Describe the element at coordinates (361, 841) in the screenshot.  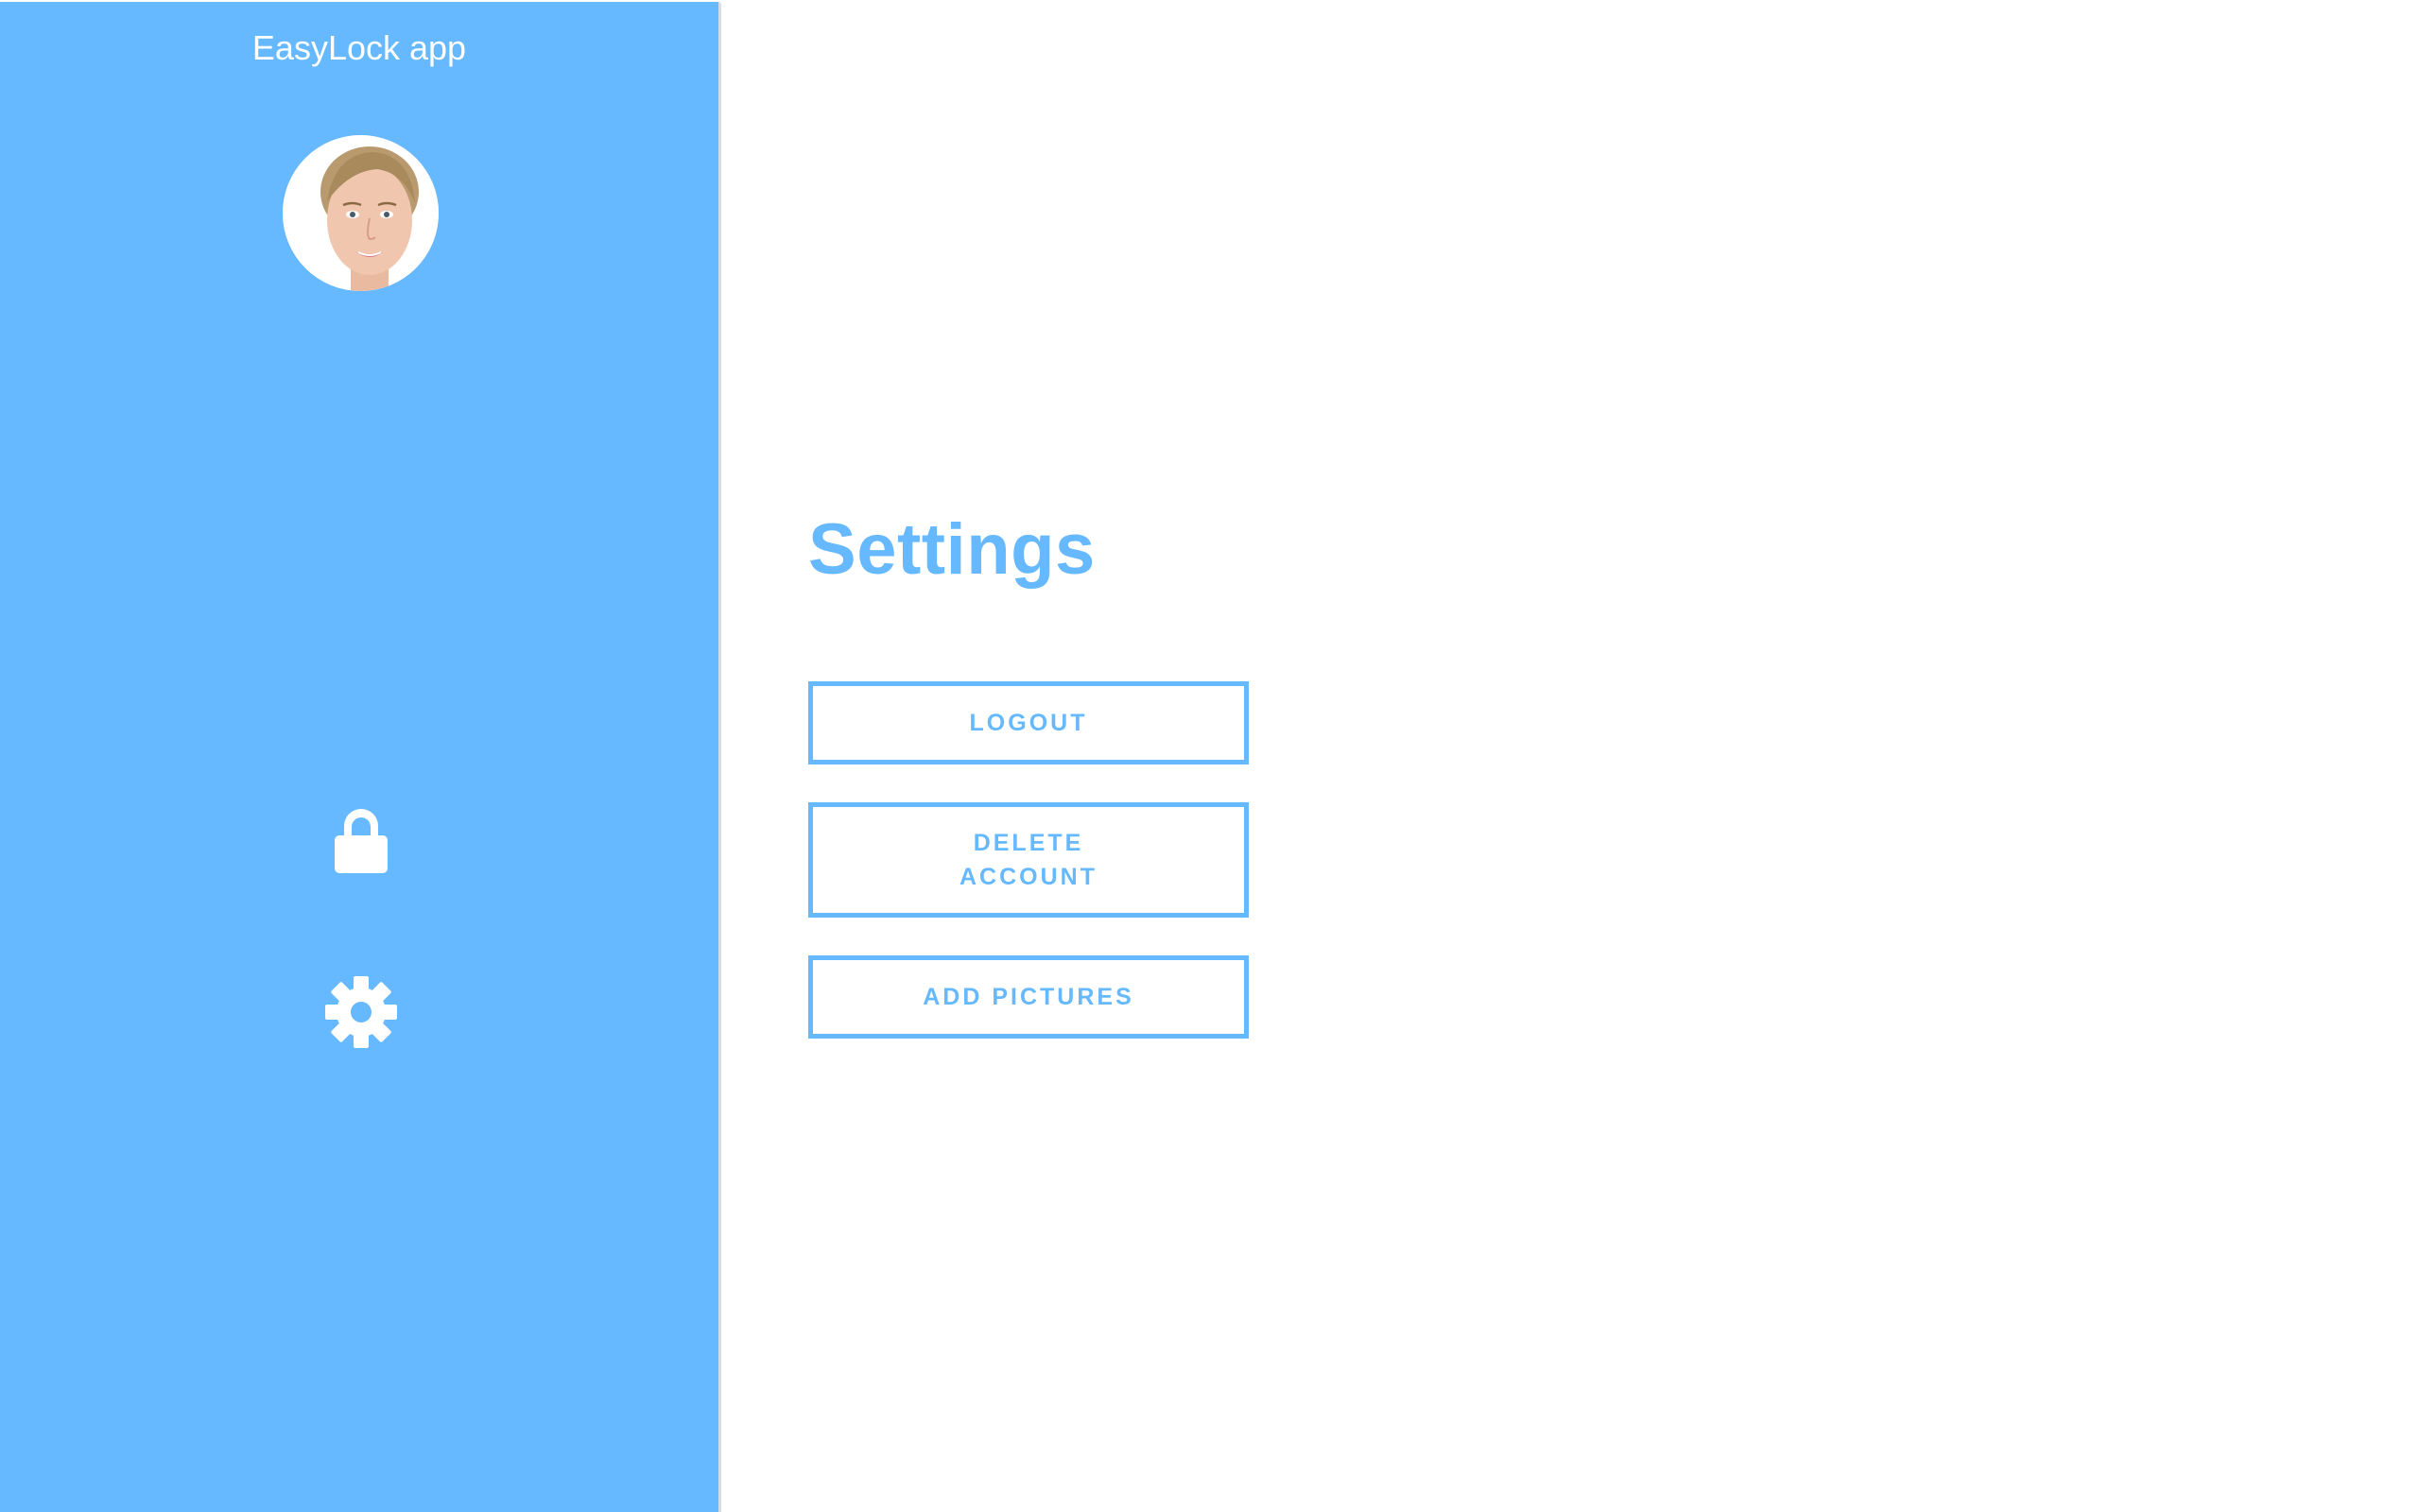
I see `lock-icon` at that location.